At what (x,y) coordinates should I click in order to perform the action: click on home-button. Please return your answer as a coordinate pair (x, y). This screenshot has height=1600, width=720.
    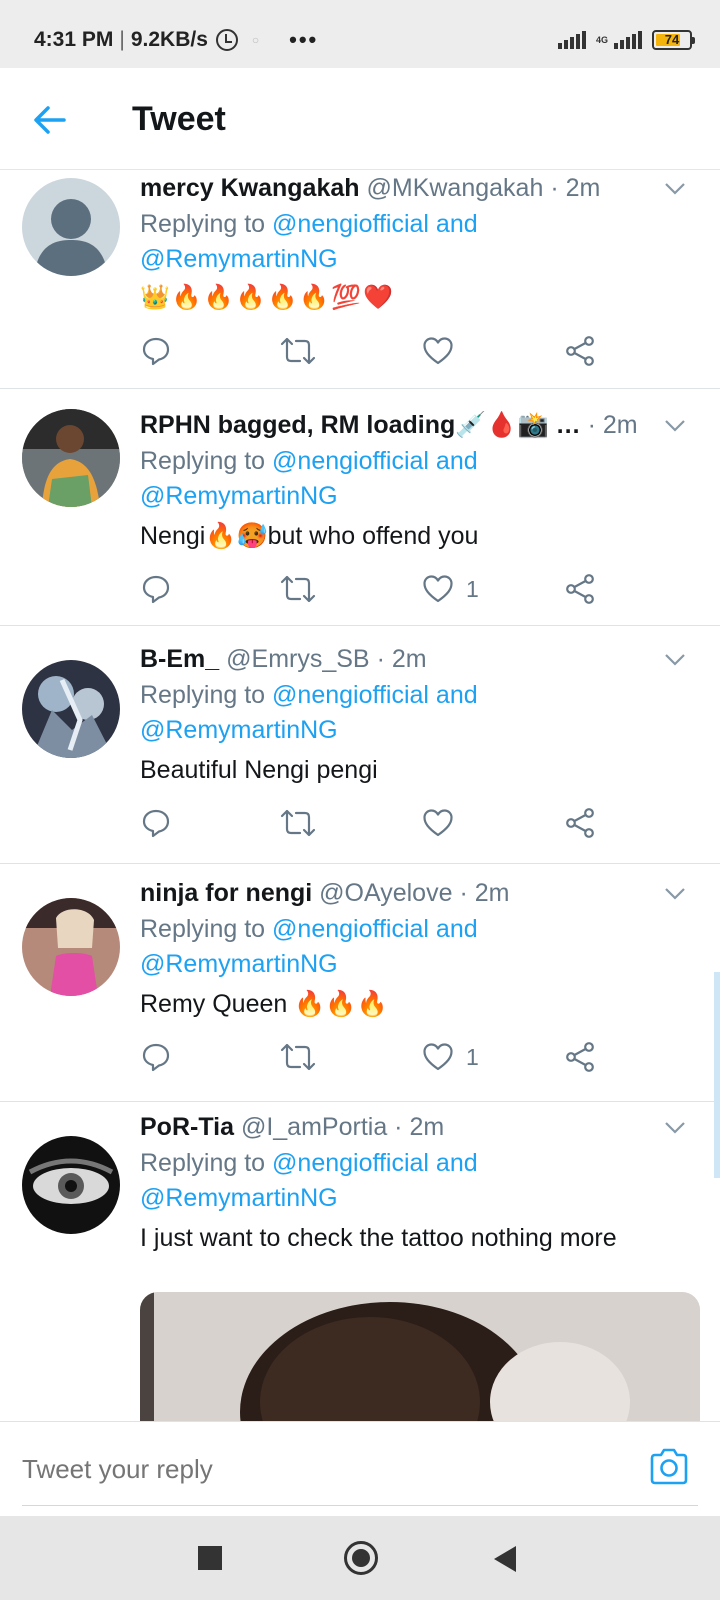
    Looking at the image, I should click on (361, 1558).